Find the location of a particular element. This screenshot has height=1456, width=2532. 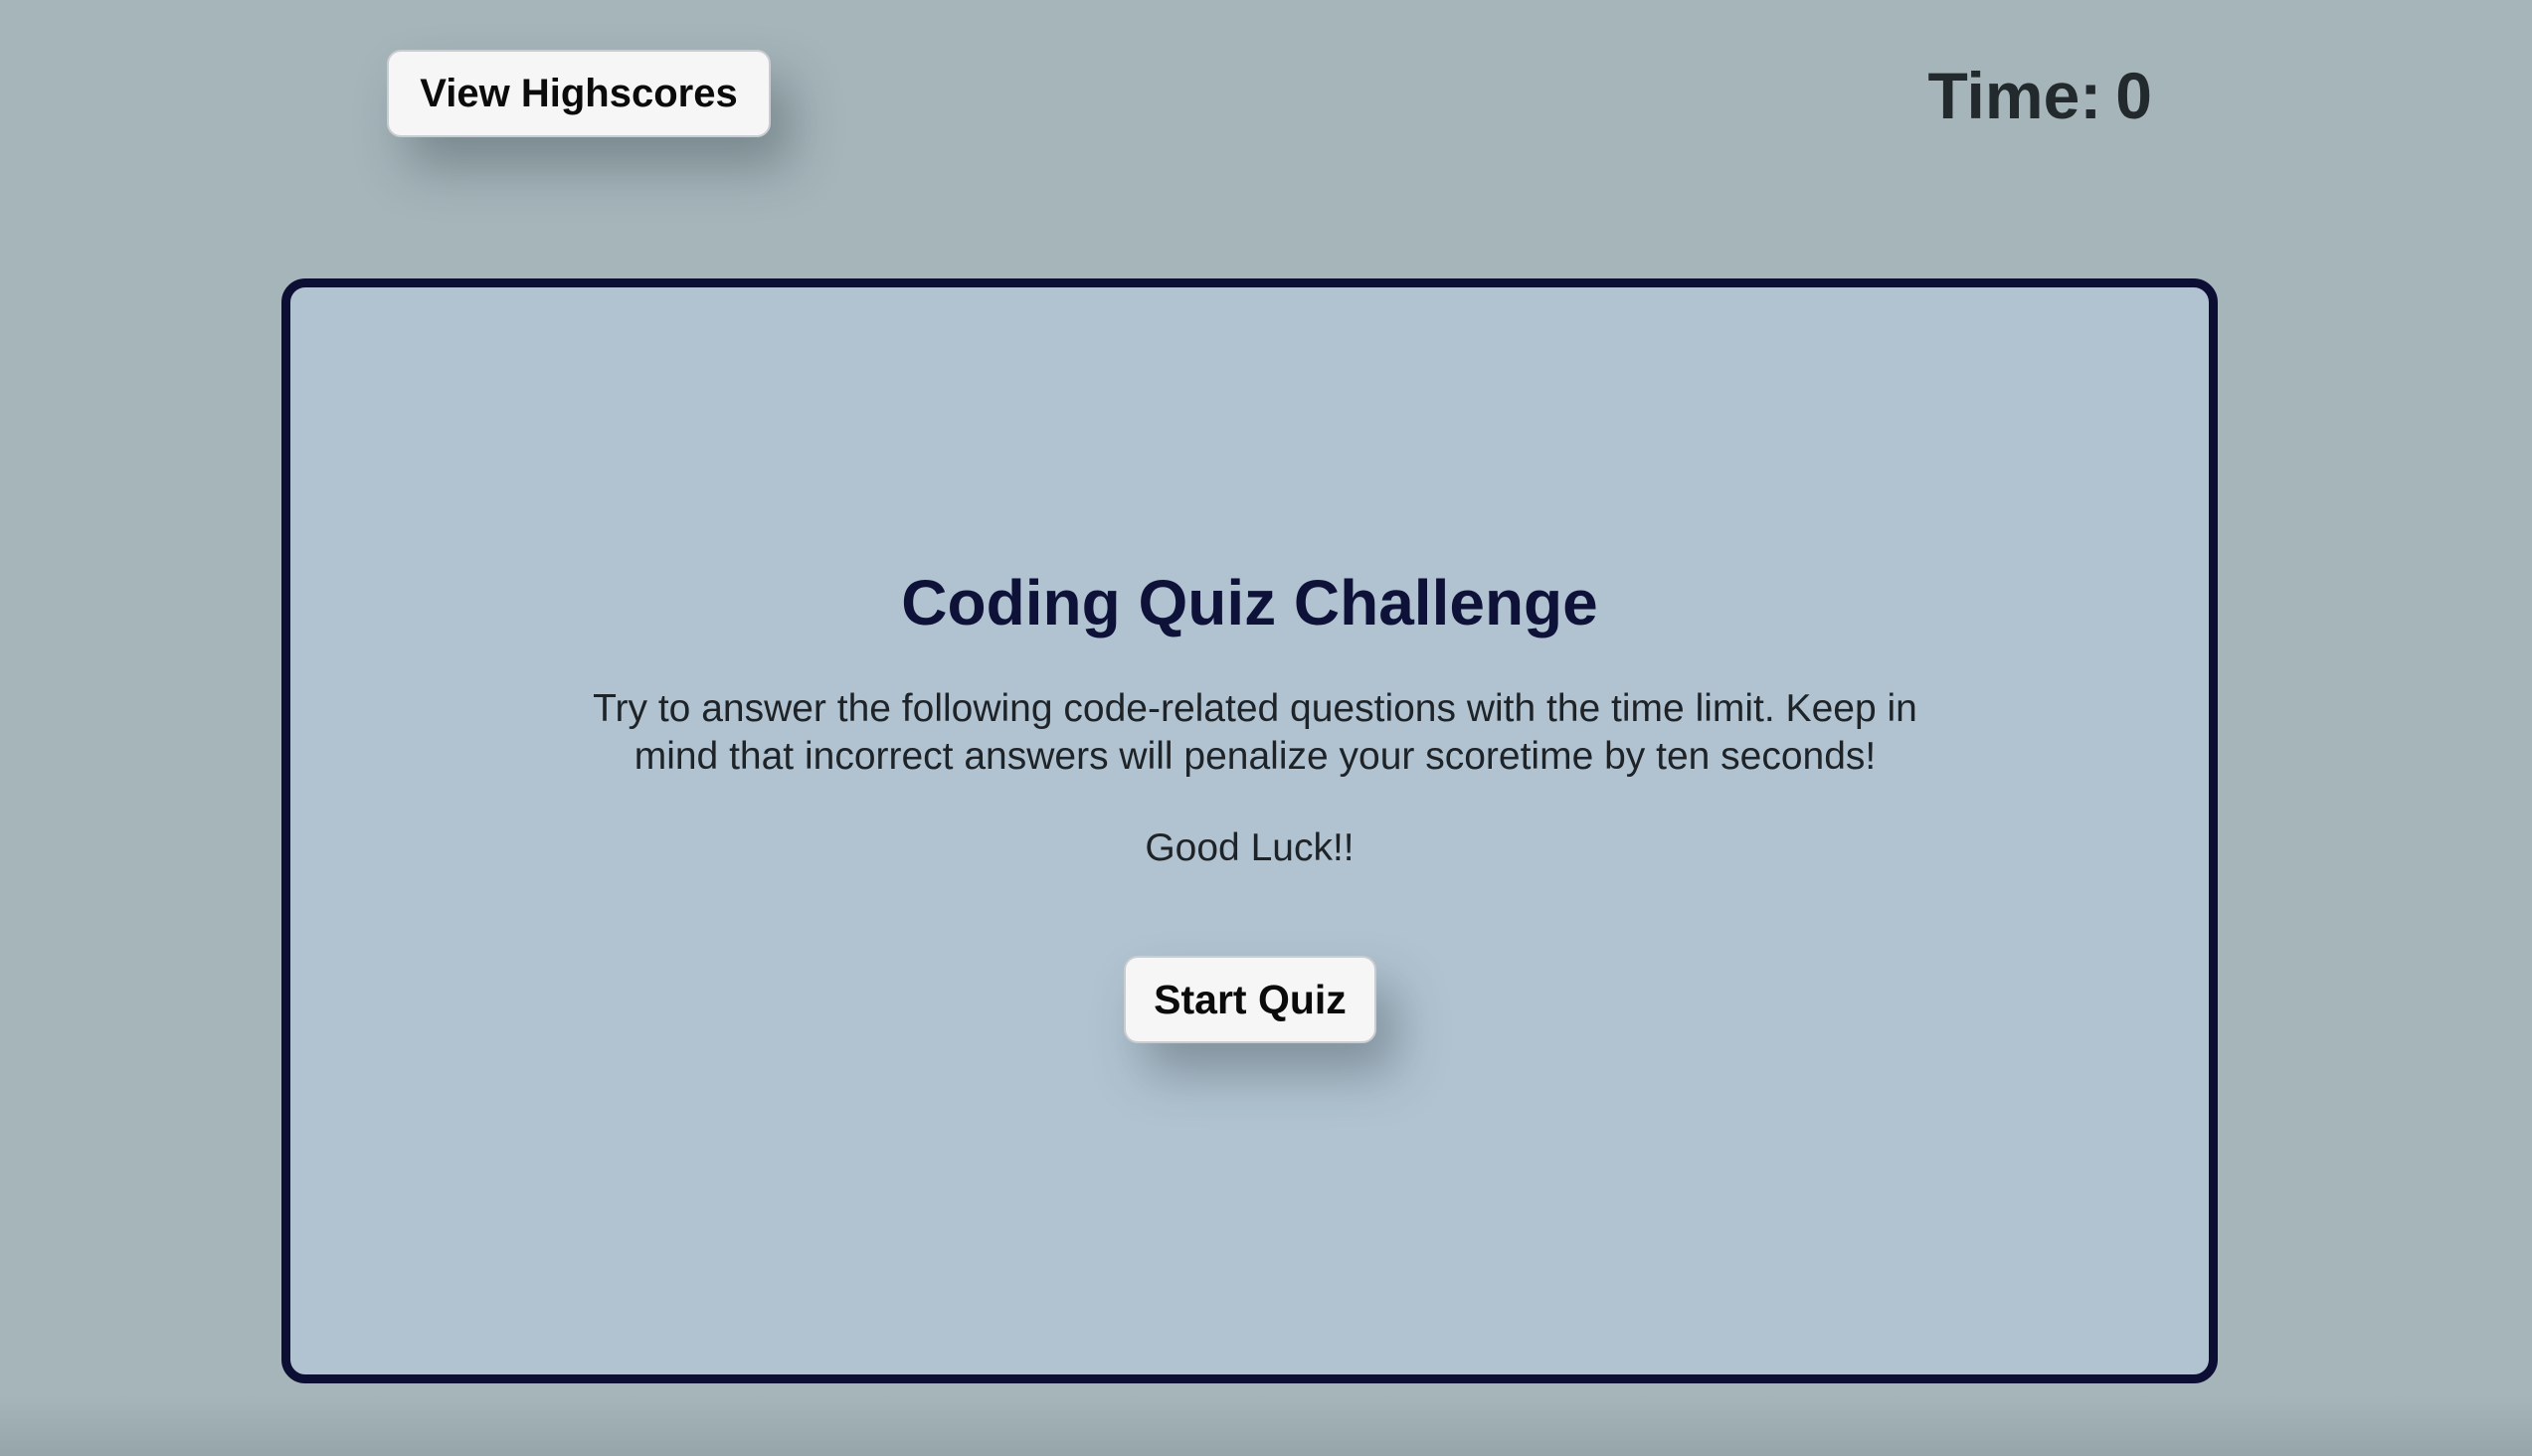

view-highscores-button: View Highscores is located at coordinates (579, 93).